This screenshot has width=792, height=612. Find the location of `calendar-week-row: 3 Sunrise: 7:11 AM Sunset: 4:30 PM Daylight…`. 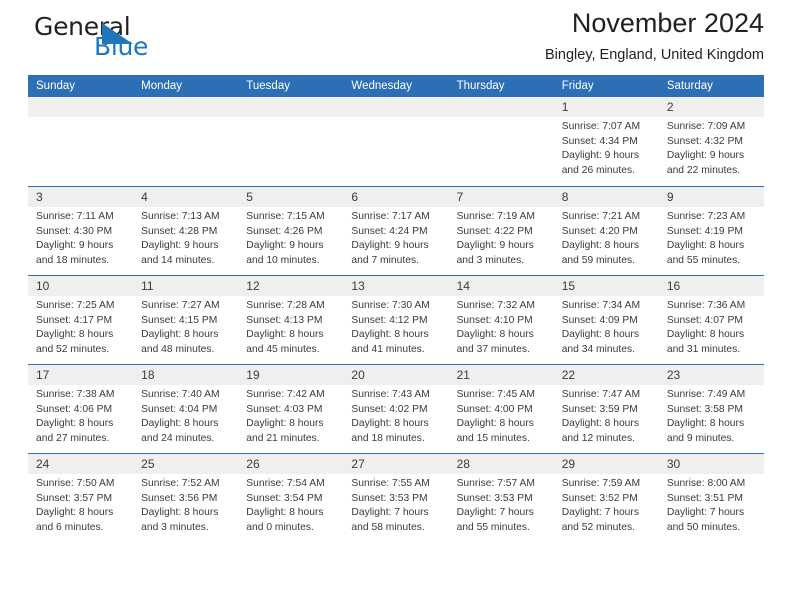

calendar-week-row: 3 Sunrise: 7:11 AM Sunset: 4:30 PM Daylight… is located at coordinates (396, 230).